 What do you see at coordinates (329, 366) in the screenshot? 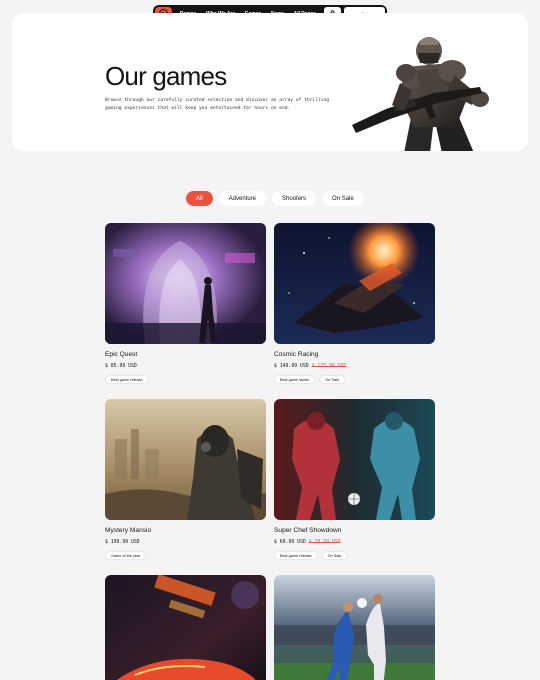
I see `old-price: $ 175.99 USD` at bounding box center [329, 366].